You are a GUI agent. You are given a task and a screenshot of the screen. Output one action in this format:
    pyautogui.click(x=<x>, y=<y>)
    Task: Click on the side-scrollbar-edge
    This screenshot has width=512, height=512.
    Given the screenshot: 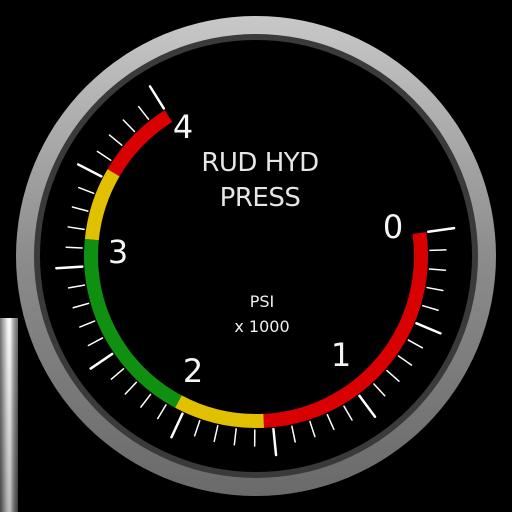 What is the action you would take?
    pyautogui.click(x=9, y=415)
    